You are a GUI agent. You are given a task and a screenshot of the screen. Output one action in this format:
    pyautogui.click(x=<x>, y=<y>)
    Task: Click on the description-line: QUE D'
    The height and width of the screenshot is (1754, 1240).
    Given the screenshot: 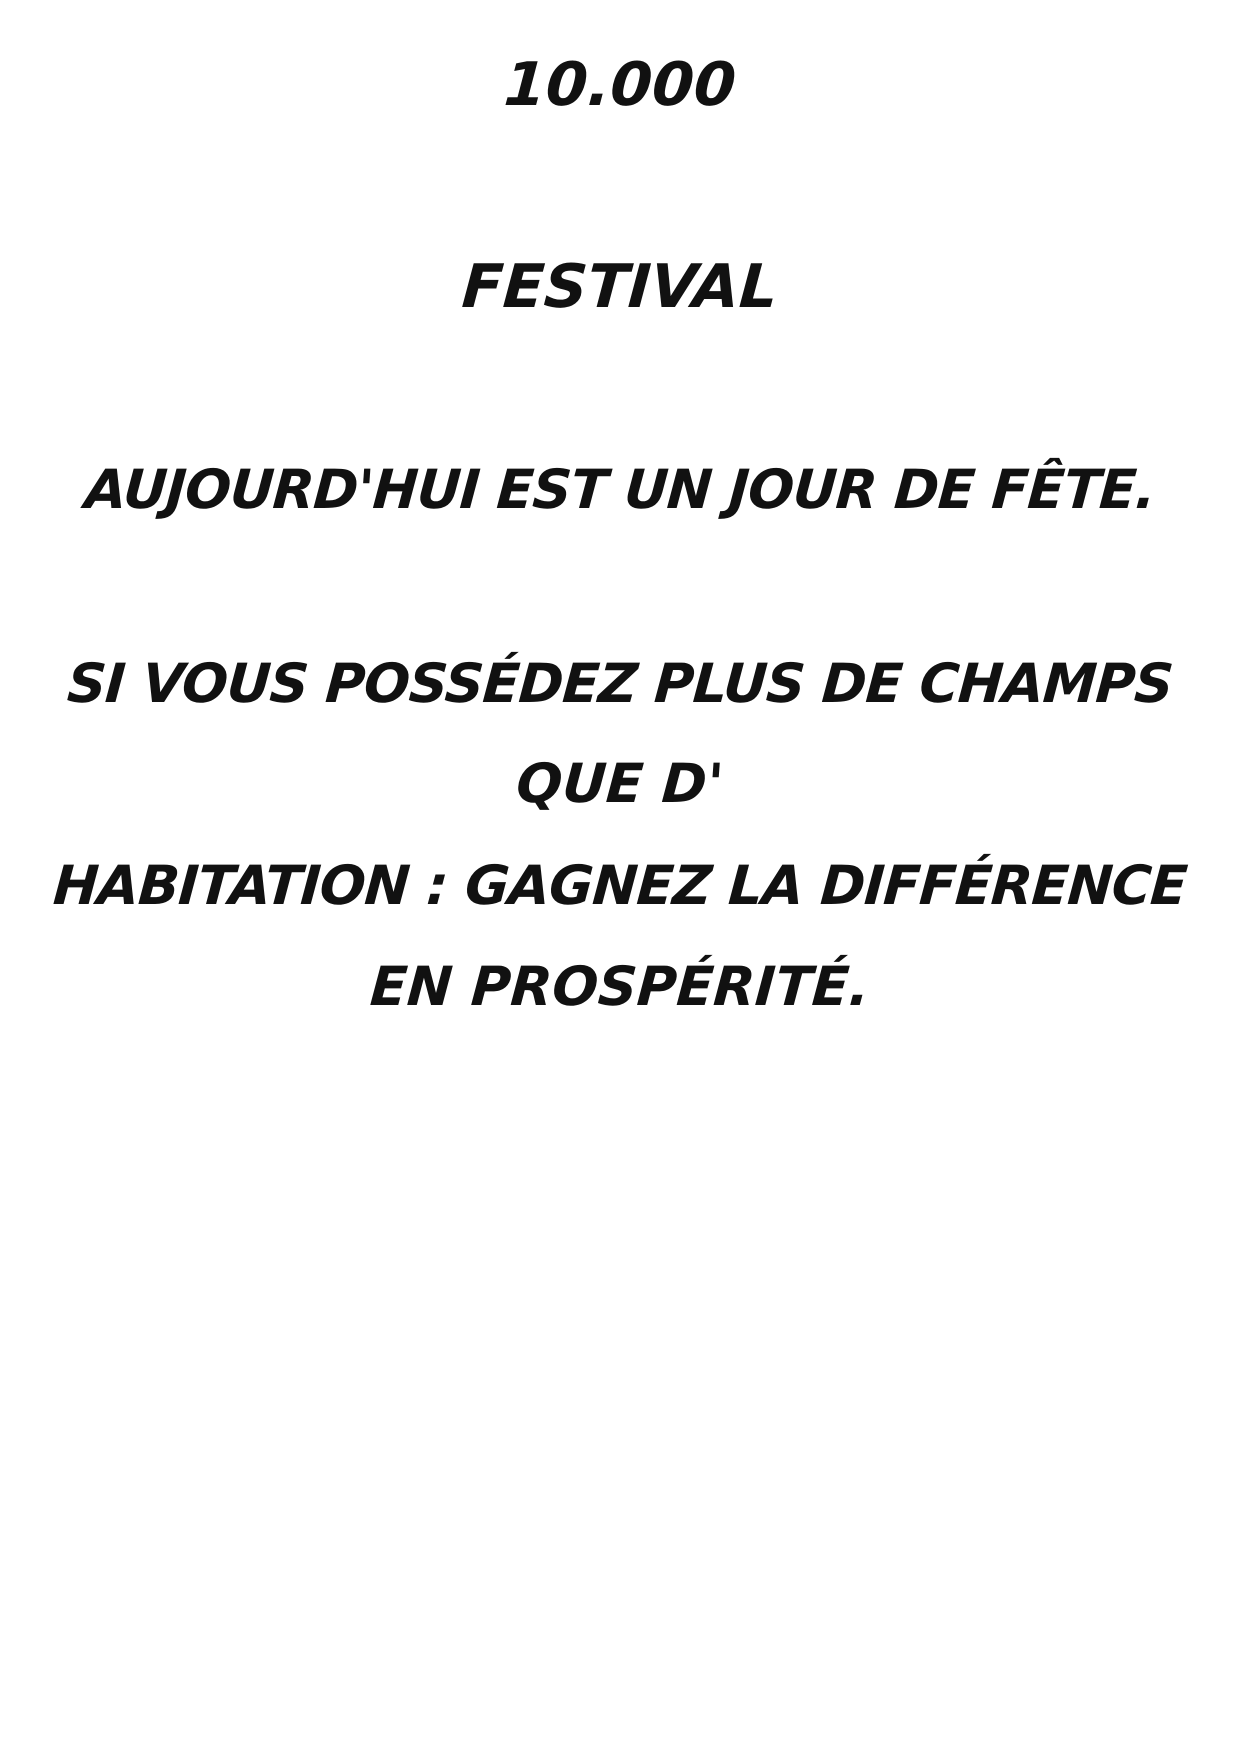 What is the action you would take?
    pyautogui.click(x=620, y=783)
    